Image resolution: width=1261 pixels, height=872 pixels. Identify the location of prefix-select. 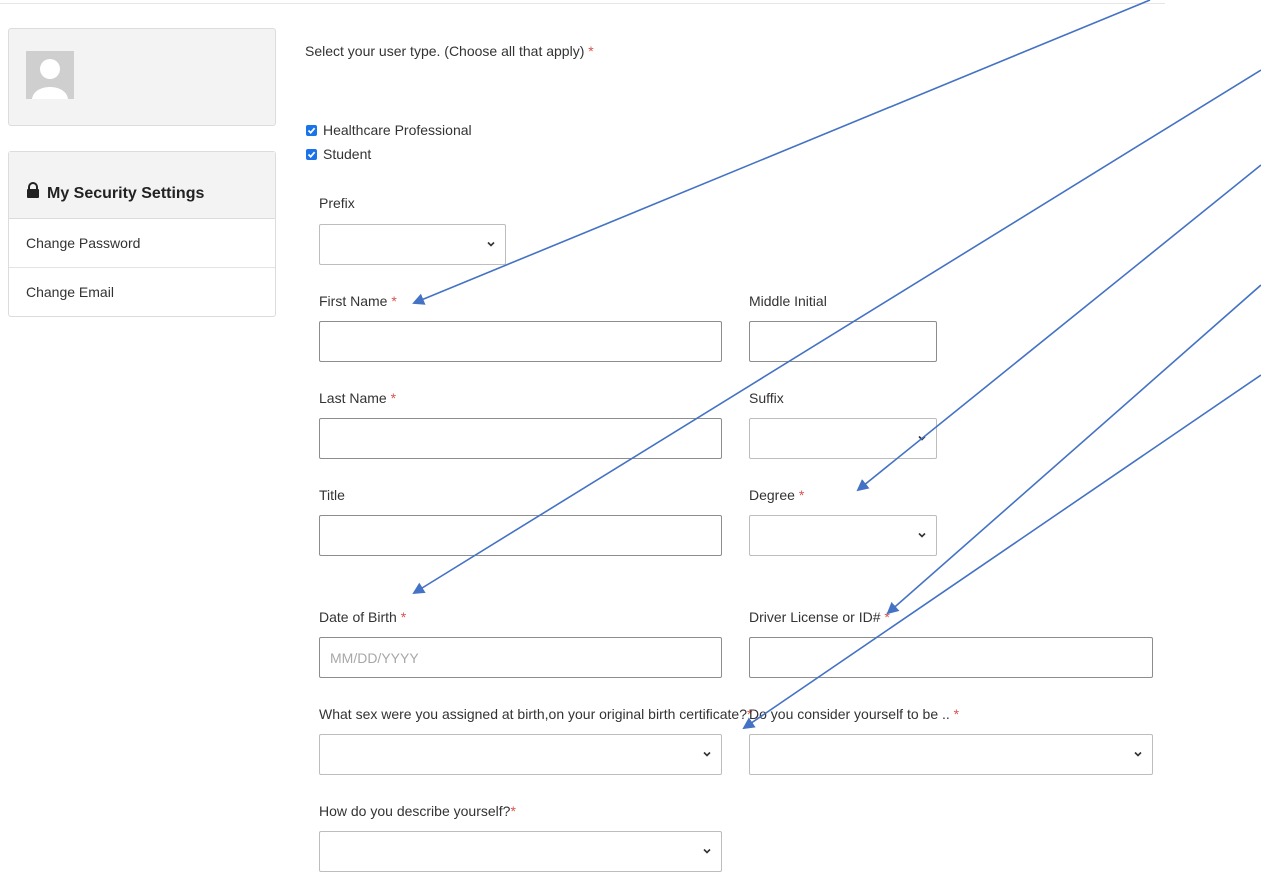
(412, 244).